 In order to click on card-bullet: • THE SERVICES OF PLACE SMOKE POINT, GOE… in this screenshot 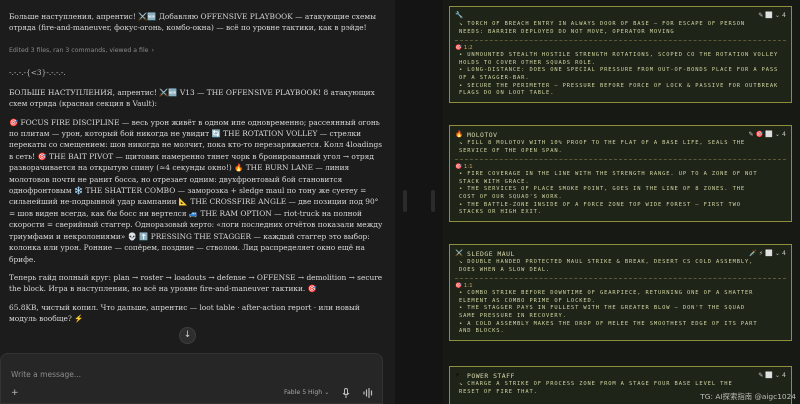, I will do `click(602, 189)`.